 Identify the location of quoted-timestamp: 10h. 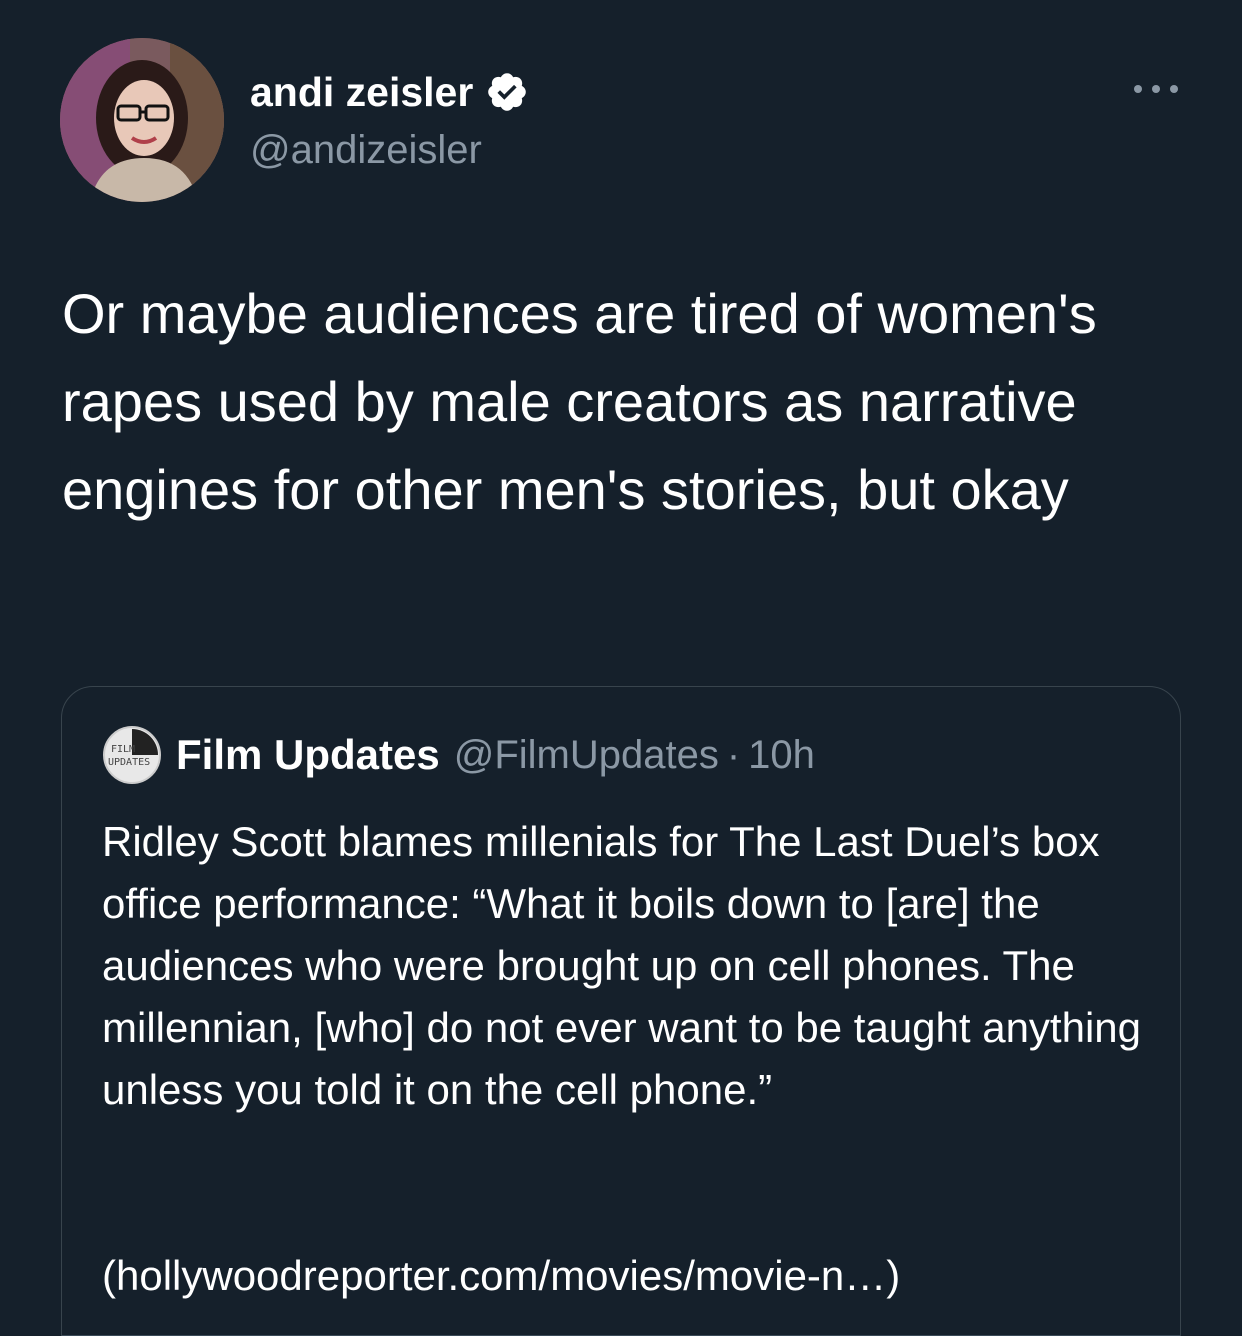
(781, 755).